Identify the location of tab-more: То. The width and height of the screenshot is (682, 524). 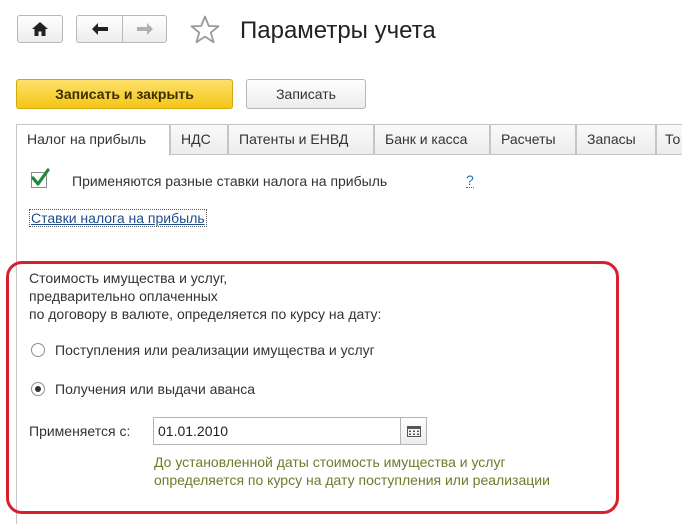
(669, 139).